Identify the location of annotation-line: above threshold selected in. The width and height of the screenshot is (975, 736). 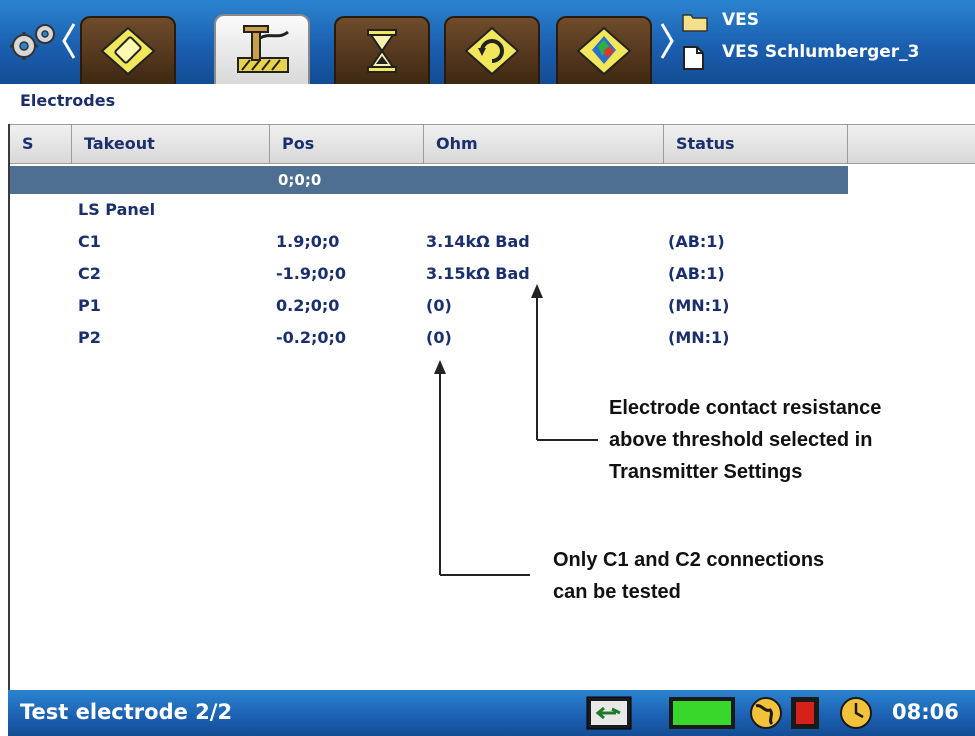
(741, 440).